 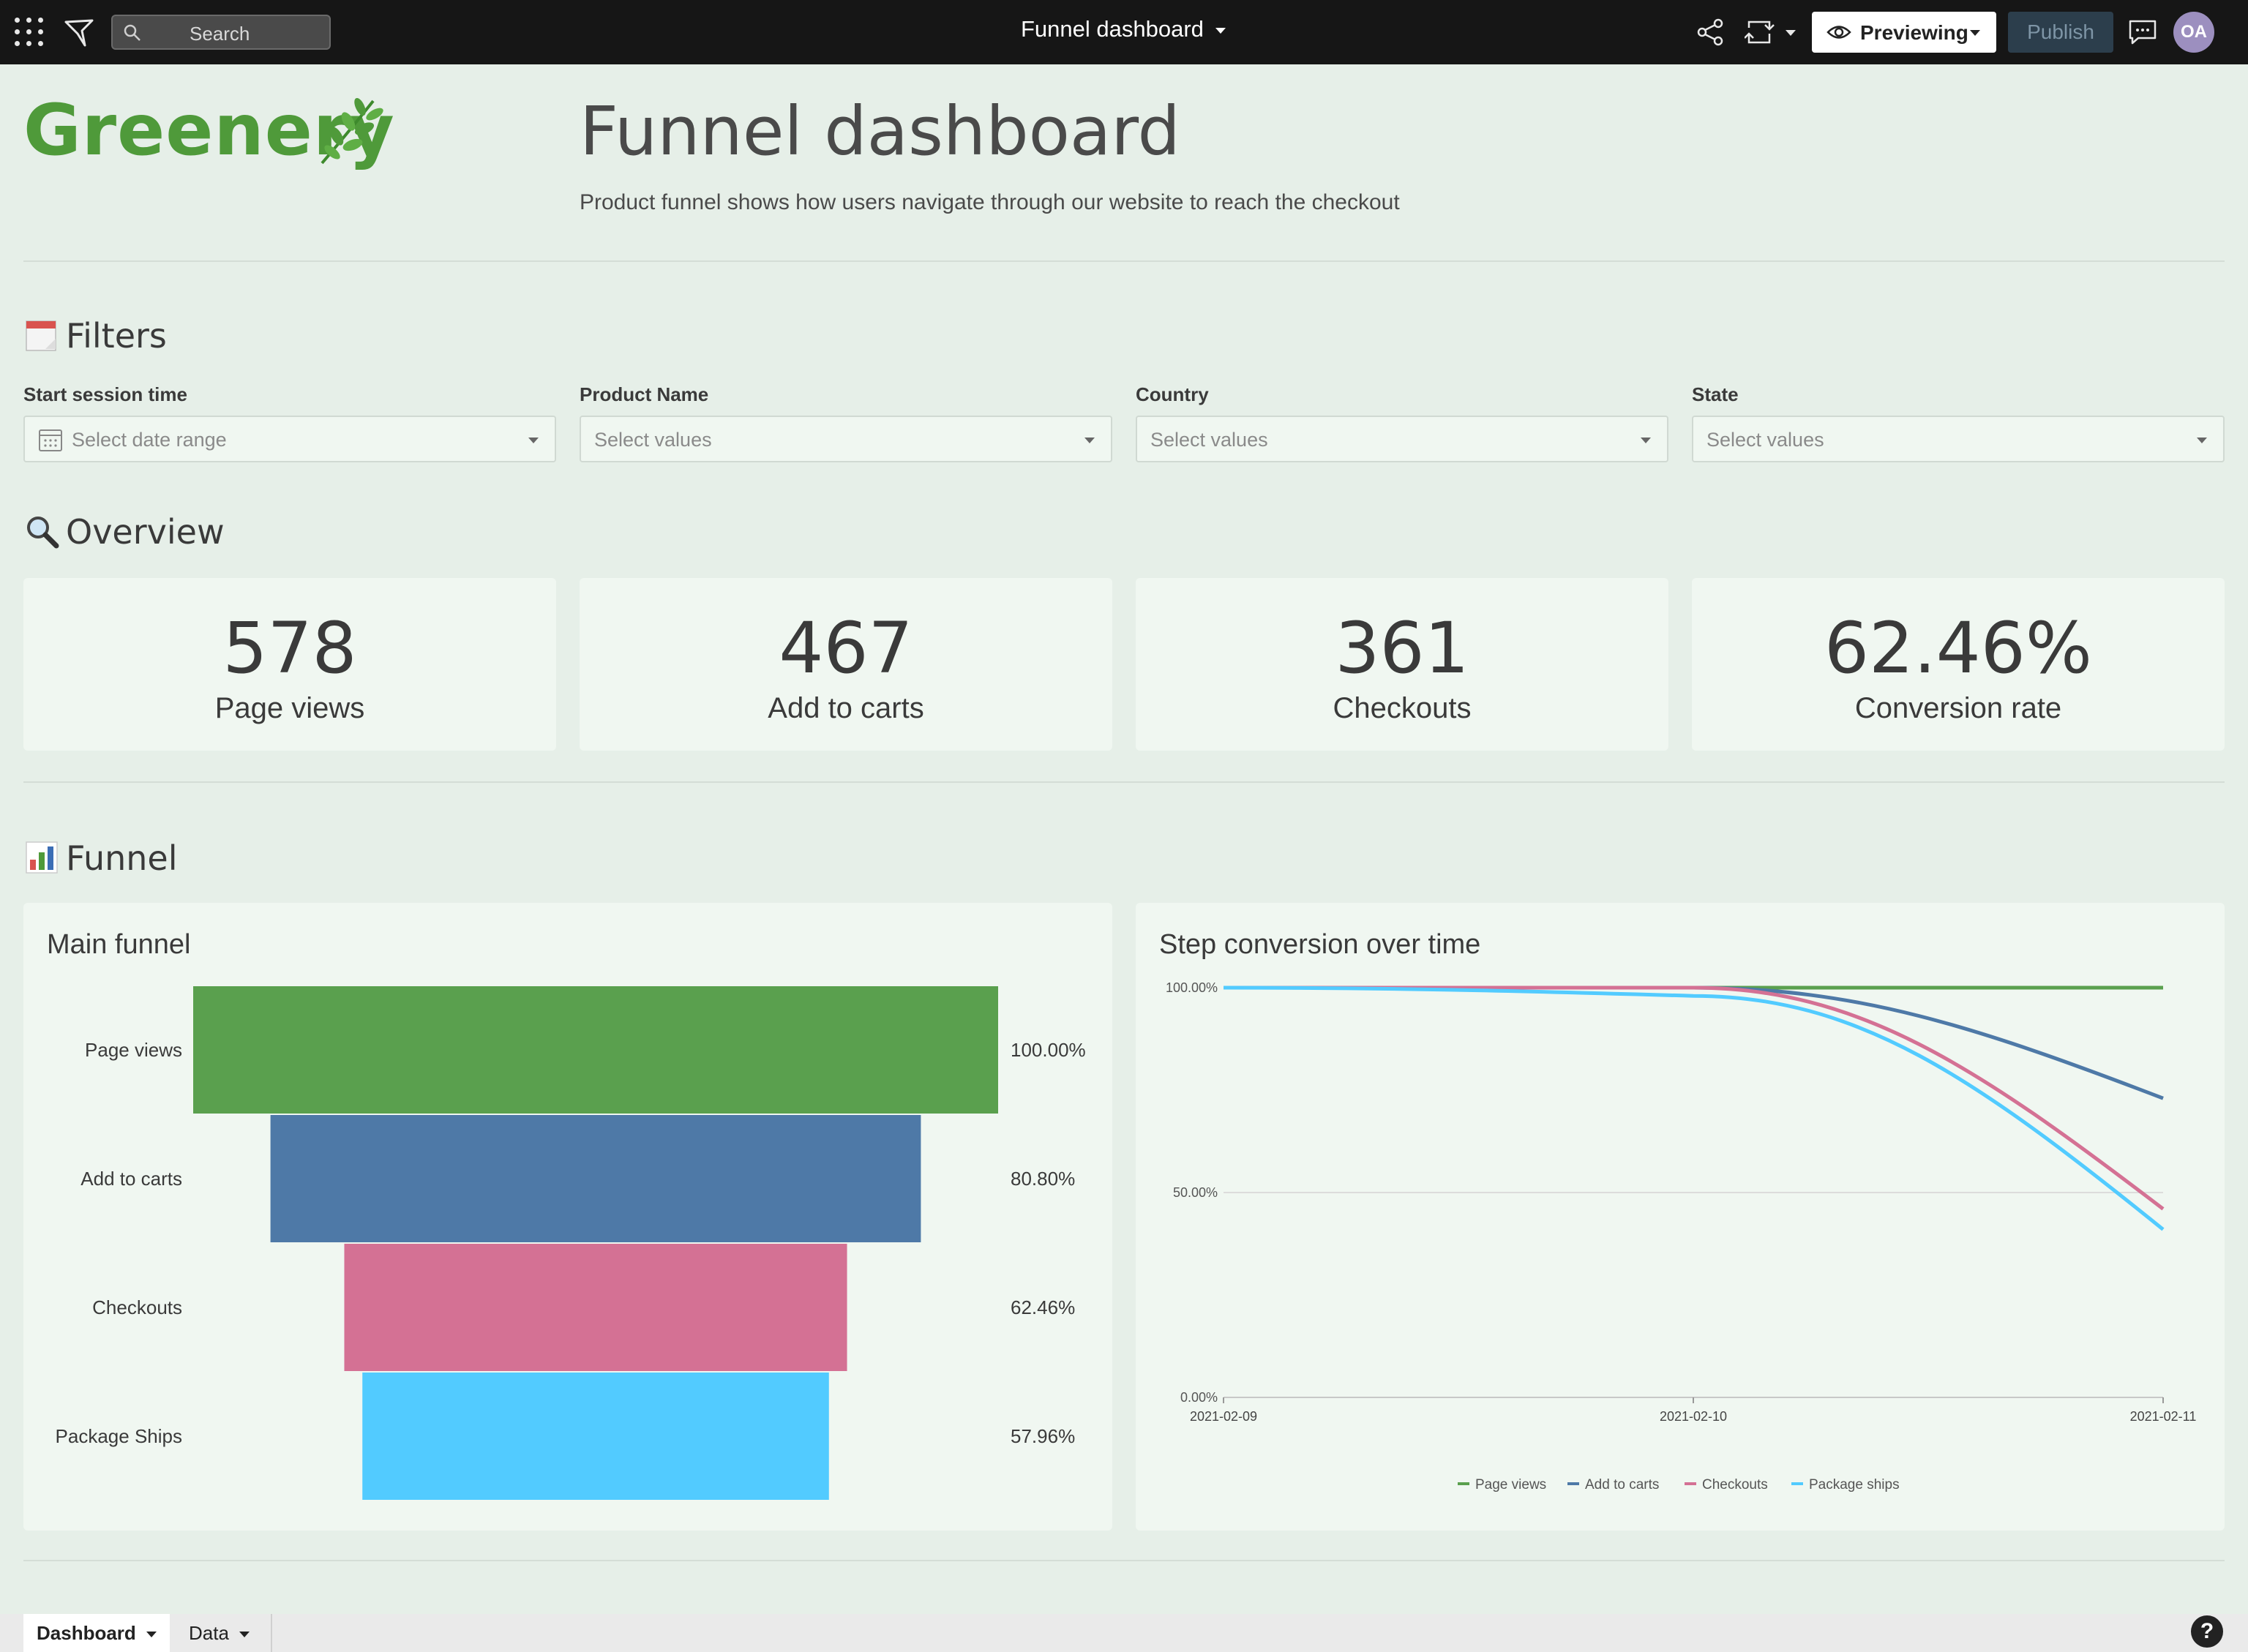 What do you see at coordinates (1711, 32) in the screenshot?
I see `share-icon` at bounding box center [1711, 32].